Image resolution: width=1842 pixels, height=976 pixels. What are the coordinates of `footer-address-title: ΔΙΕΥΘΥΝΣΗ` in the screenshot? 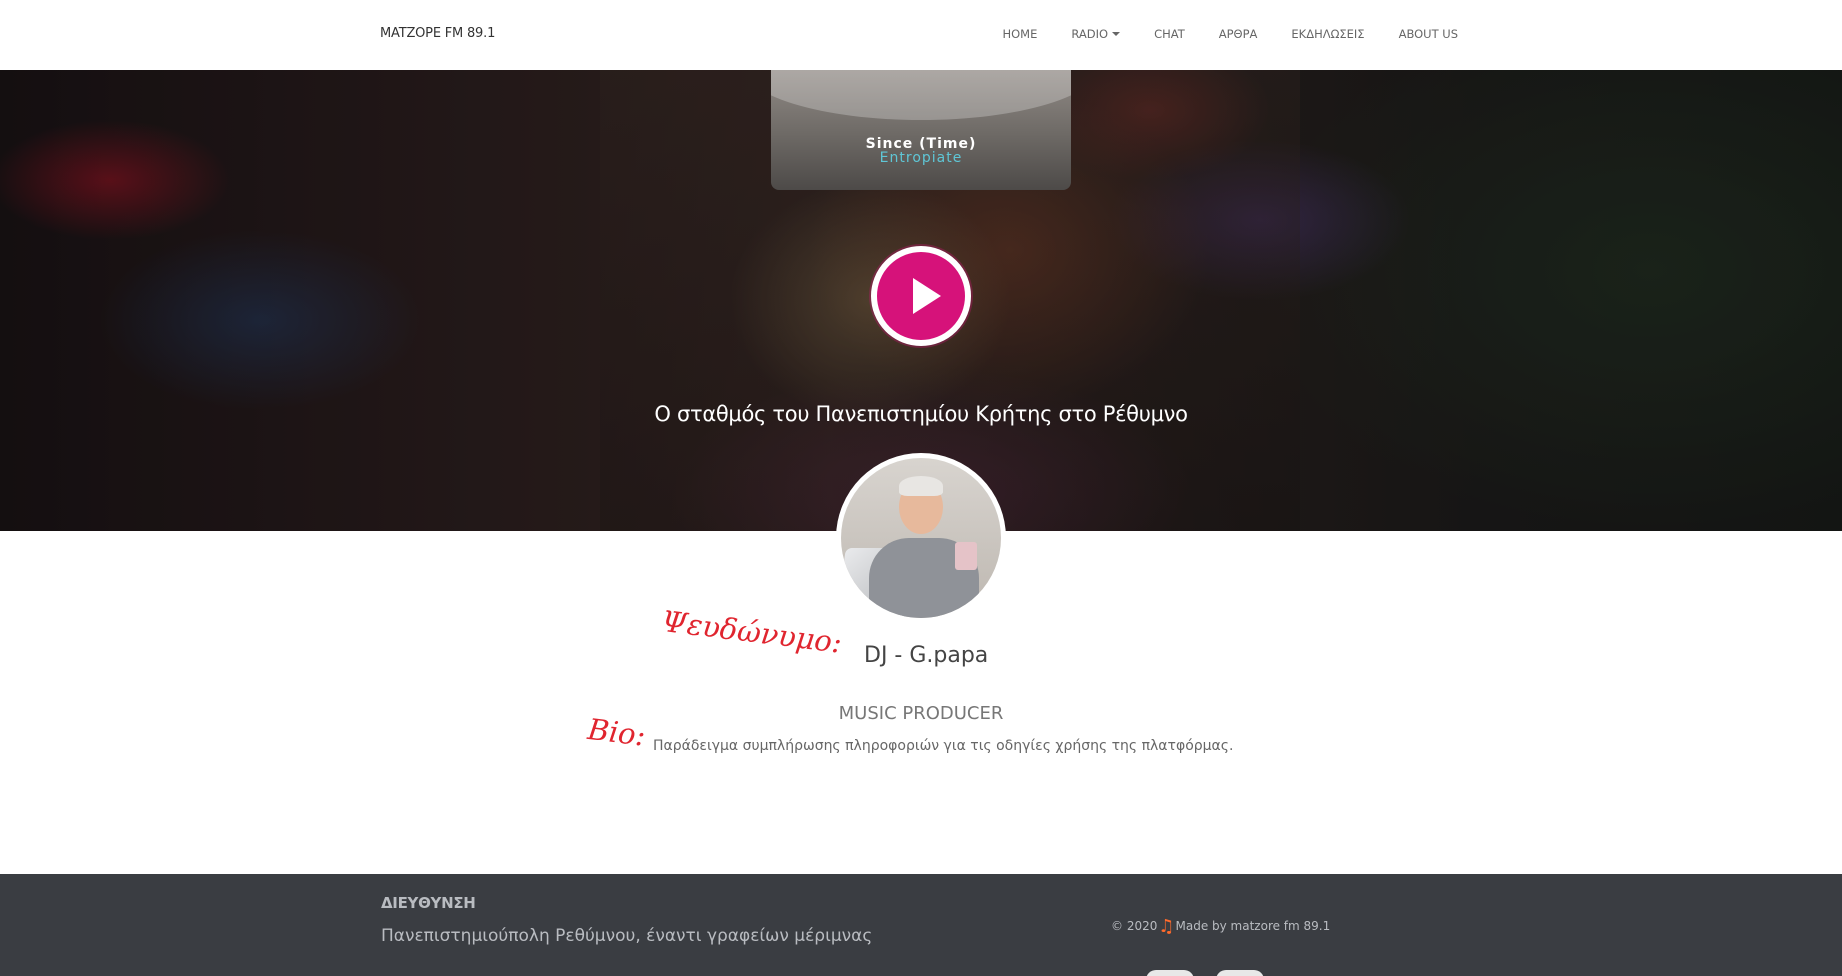 It's located at (428, 903).